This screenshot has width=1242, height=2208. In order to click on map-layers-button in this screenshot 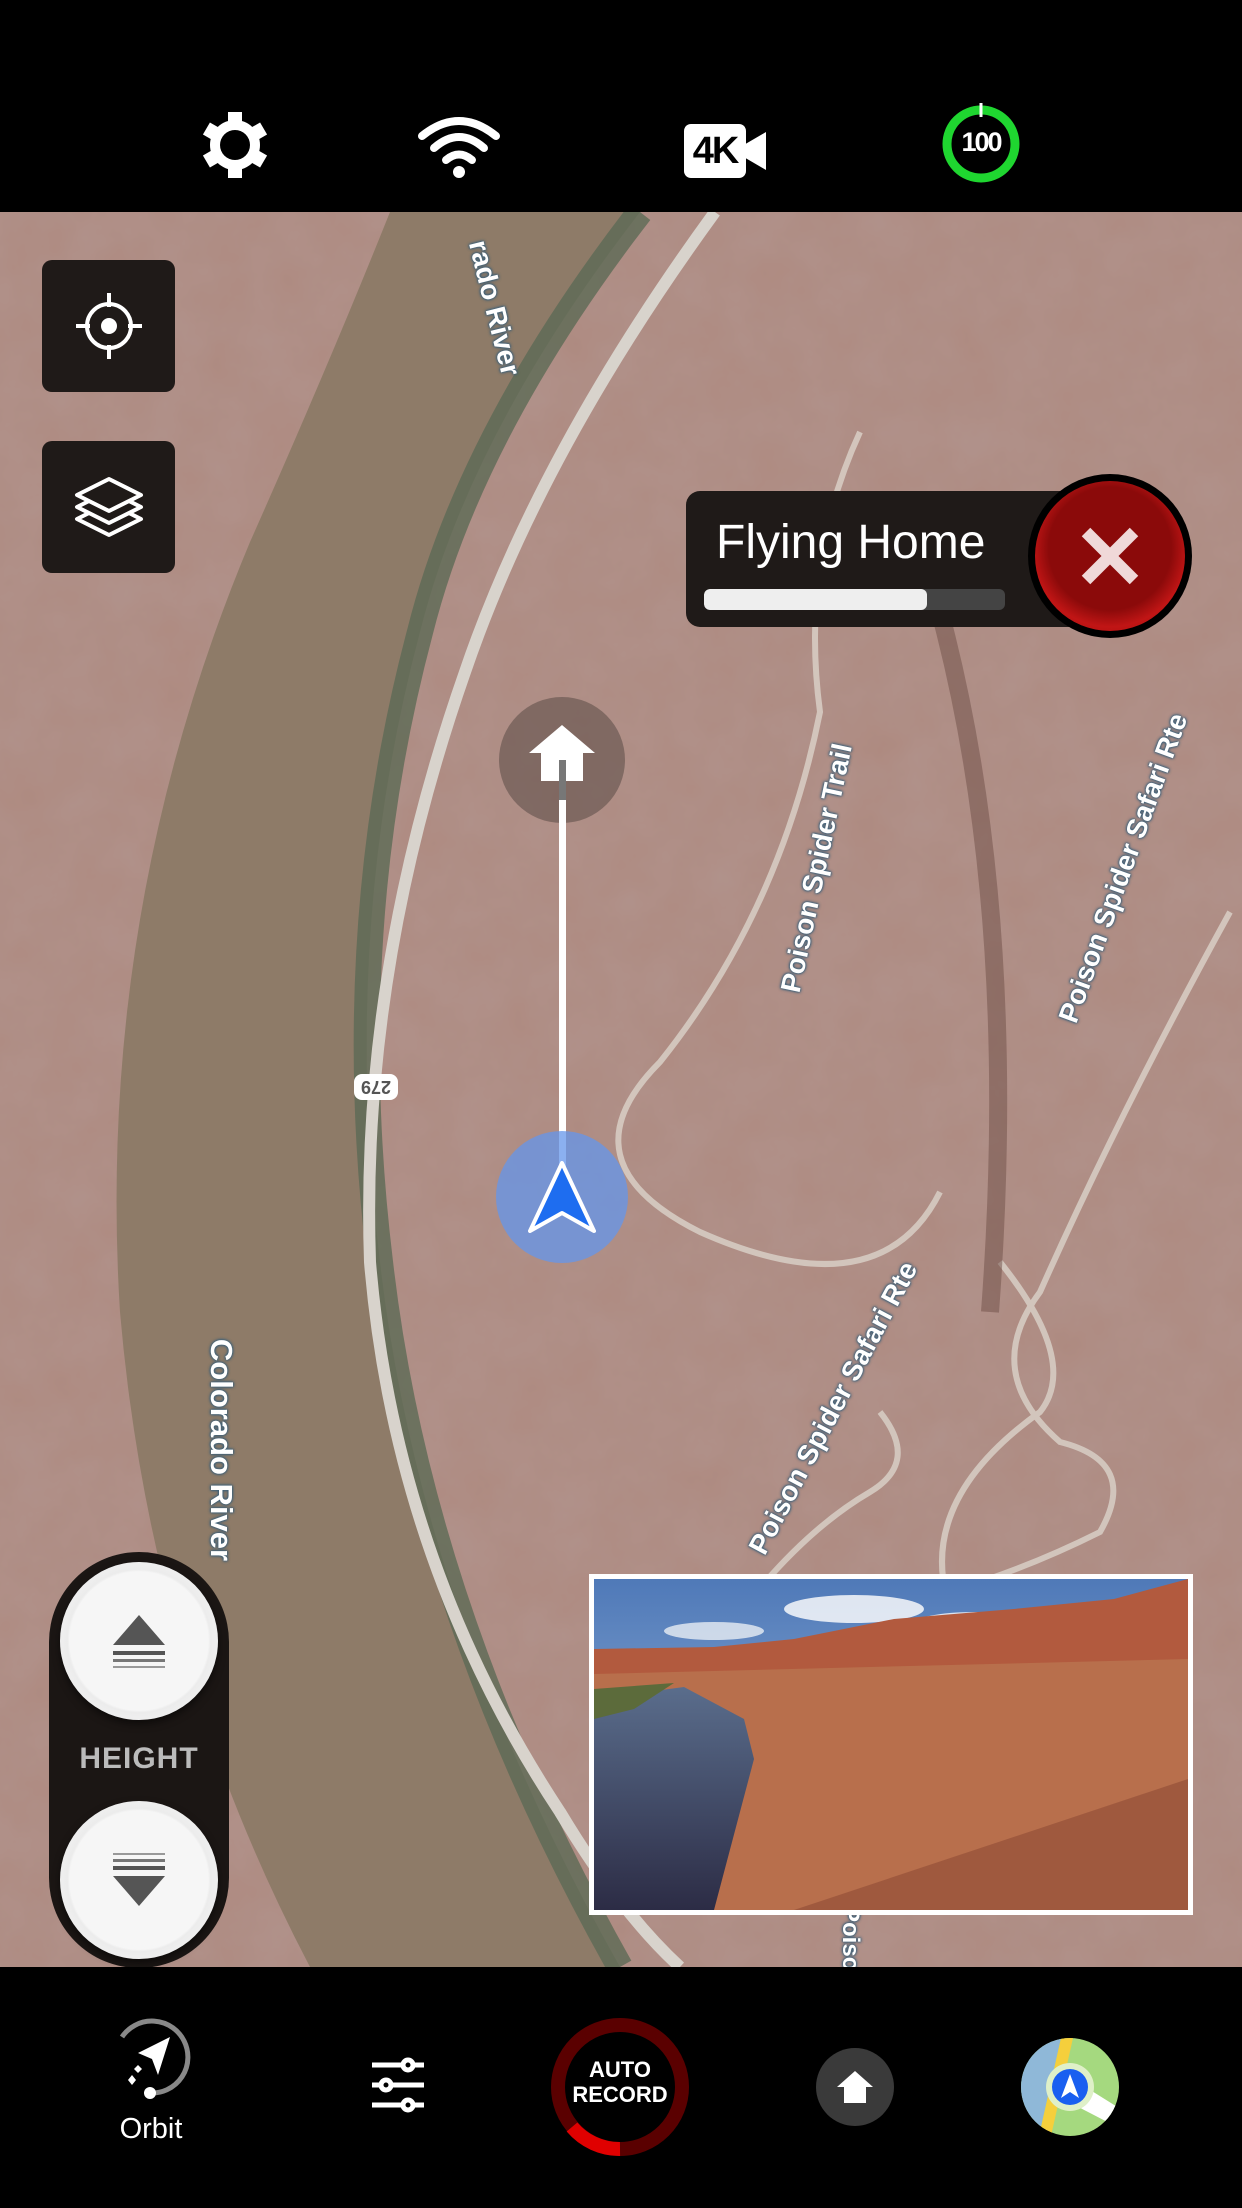, I will do `click(108, 507)`.